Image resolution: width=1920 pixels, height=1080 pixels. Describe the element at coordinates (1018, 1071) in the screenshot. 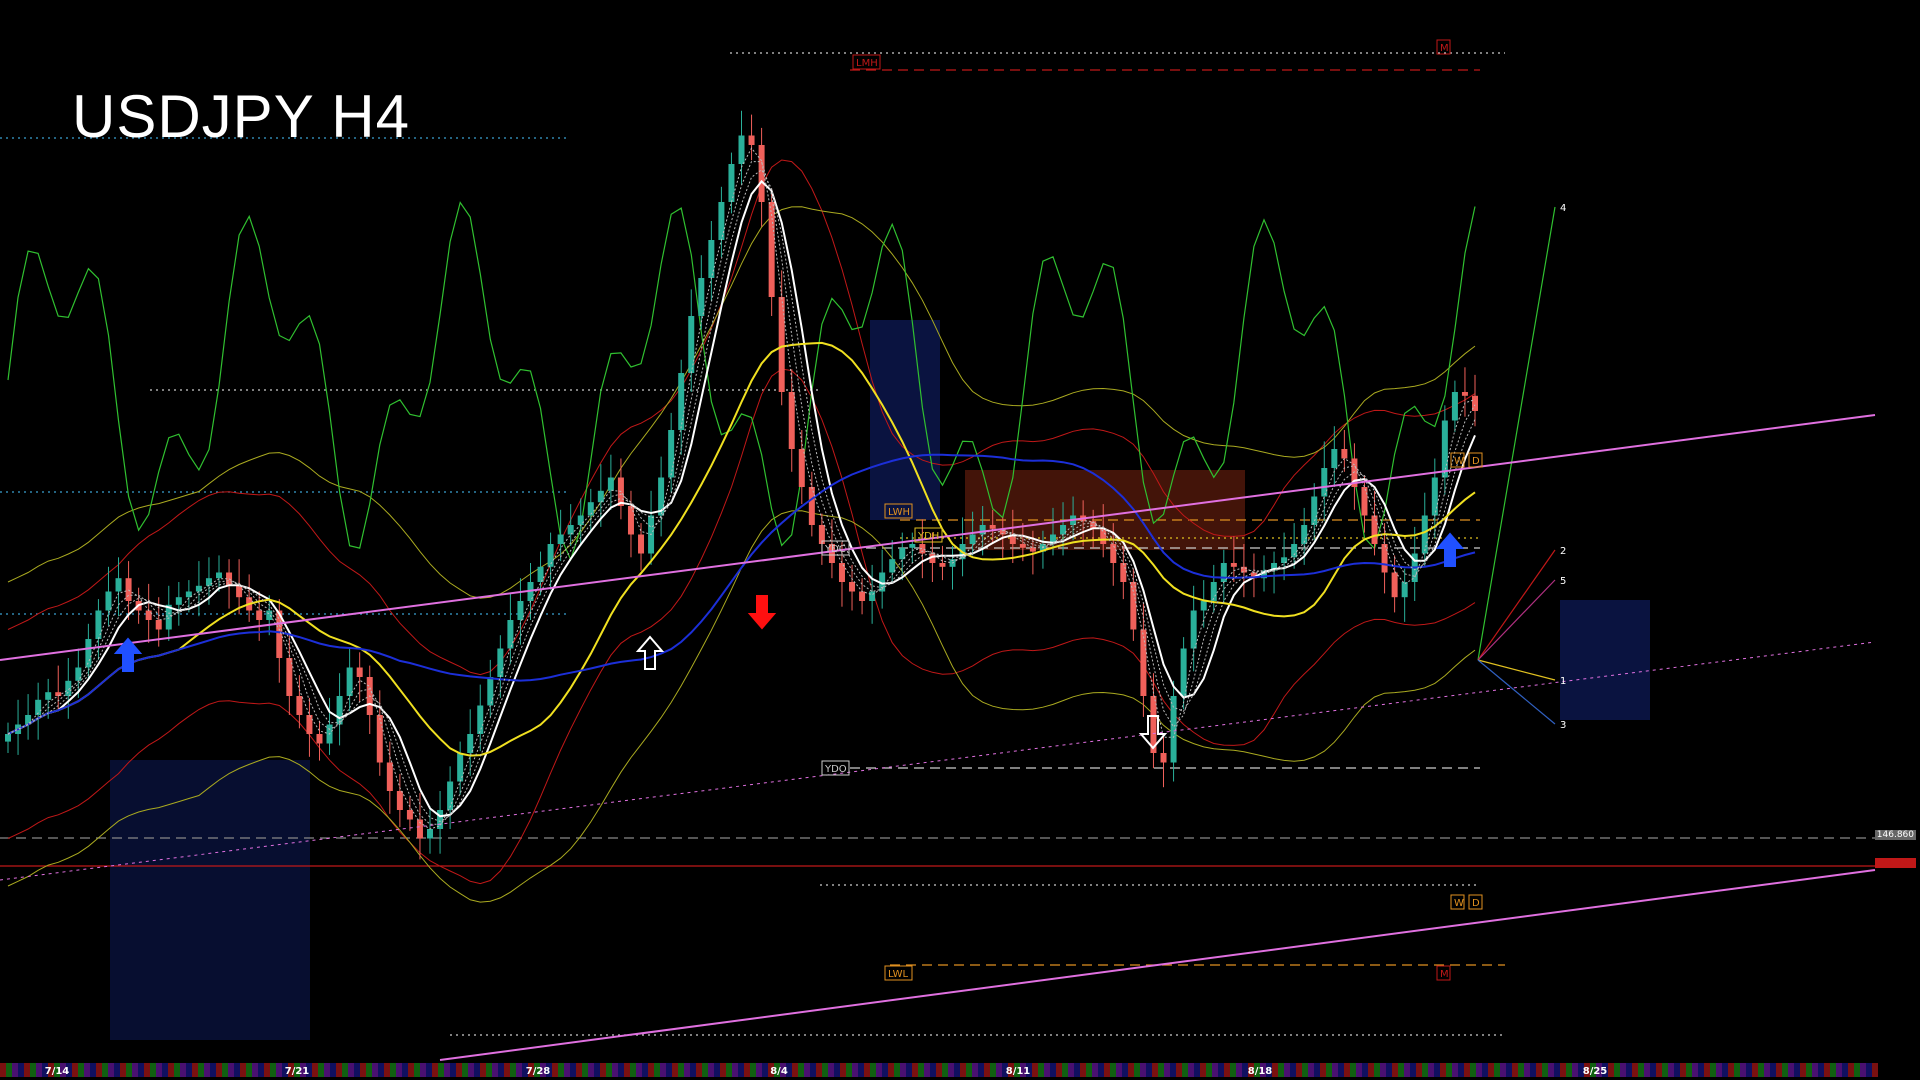

I see `x-tick-label: 8/11` at that location.